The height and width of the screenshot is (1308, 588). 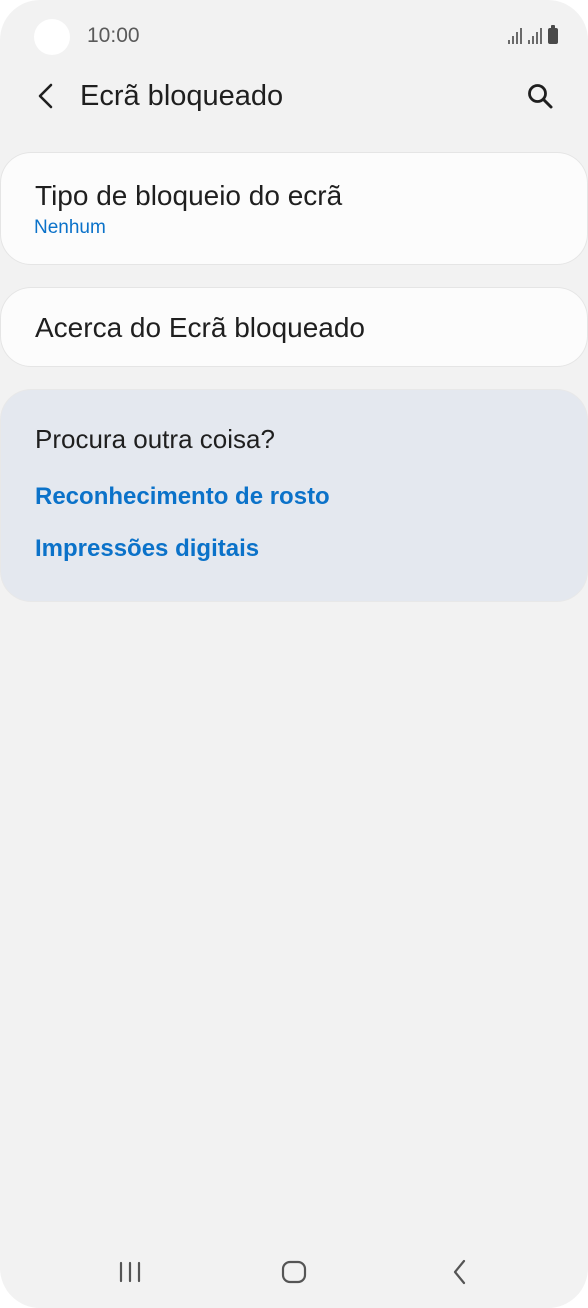 I want to click on search-button, so click(x=540, y=96).